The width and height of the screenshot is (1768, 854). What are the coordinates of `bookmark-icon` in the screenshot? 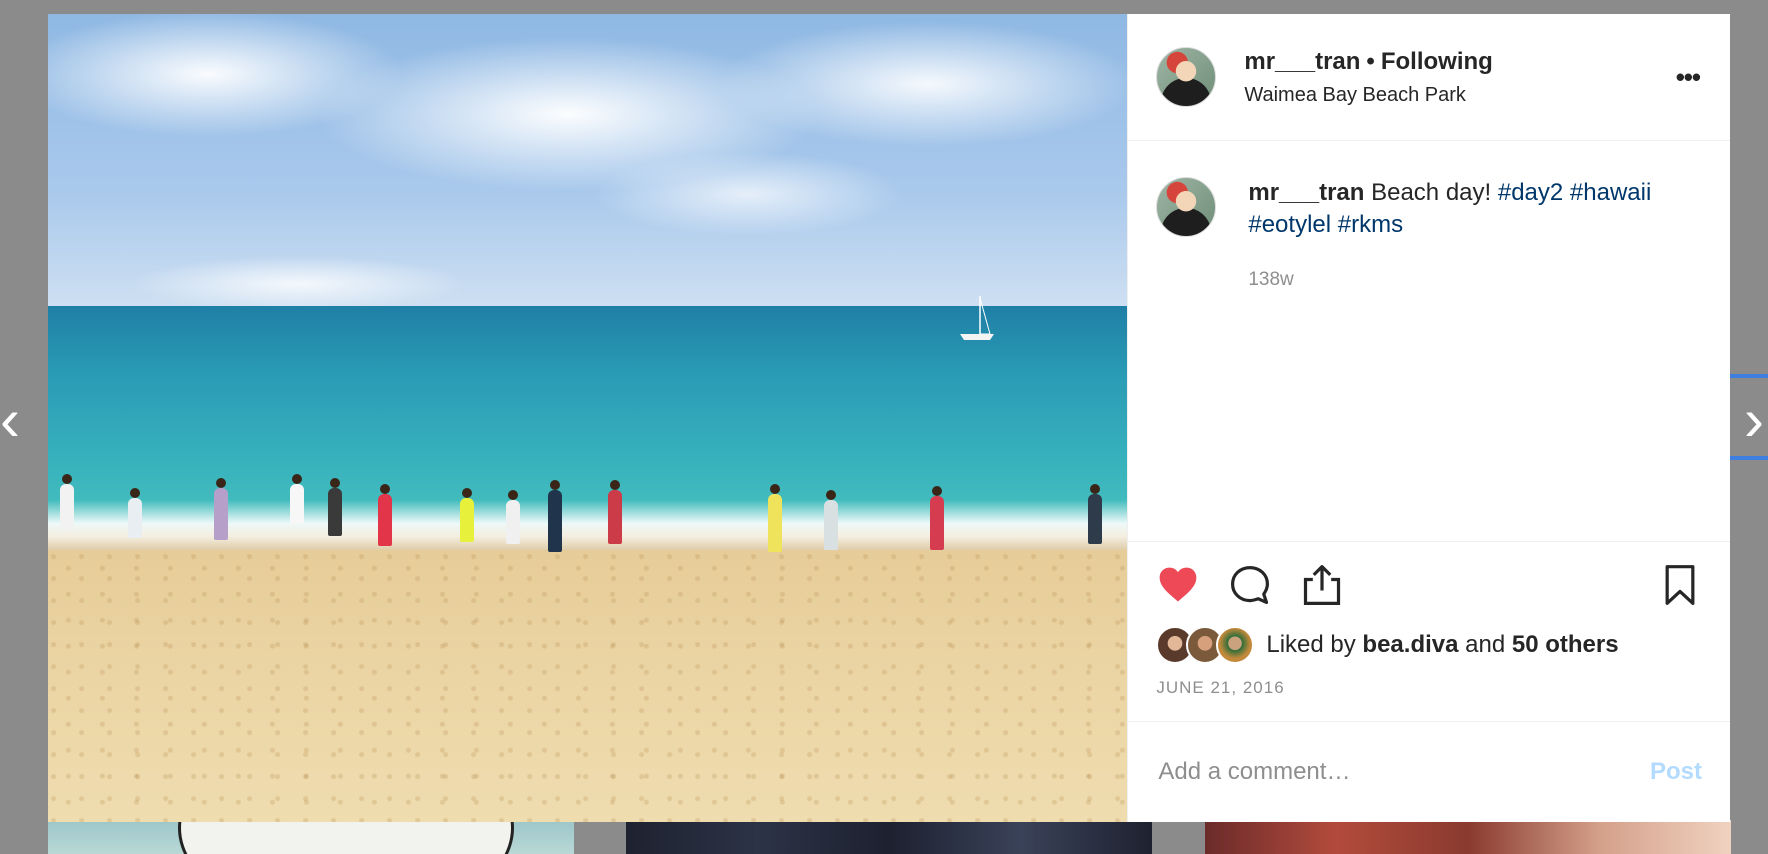 It's located at (1680, 585).